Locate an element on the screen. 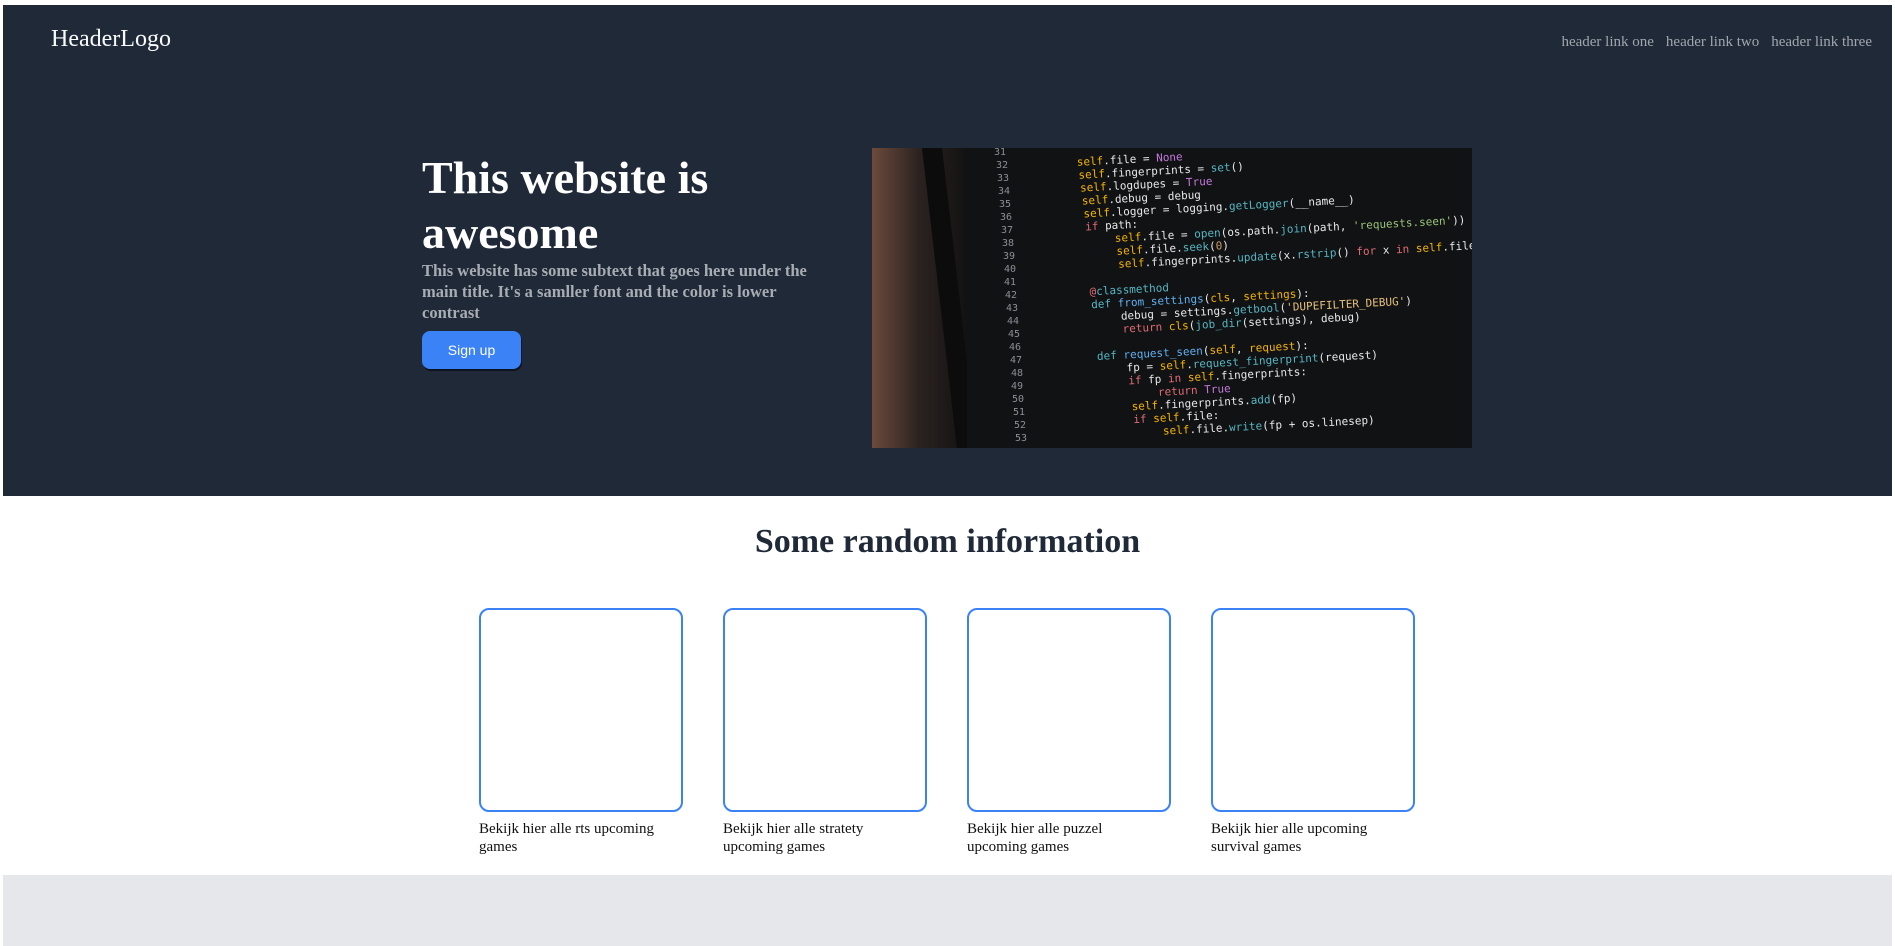  info-card: Bekijk hier alle upcoming survival games is located at coordinates (1313, 732).